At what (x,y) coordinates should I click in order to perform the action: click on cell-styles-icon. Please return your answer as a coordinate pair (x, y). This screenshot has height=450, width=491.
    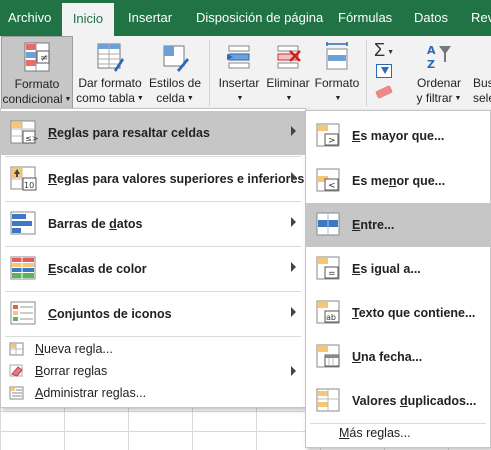
    Looking at the image, I should click on (175, 57).